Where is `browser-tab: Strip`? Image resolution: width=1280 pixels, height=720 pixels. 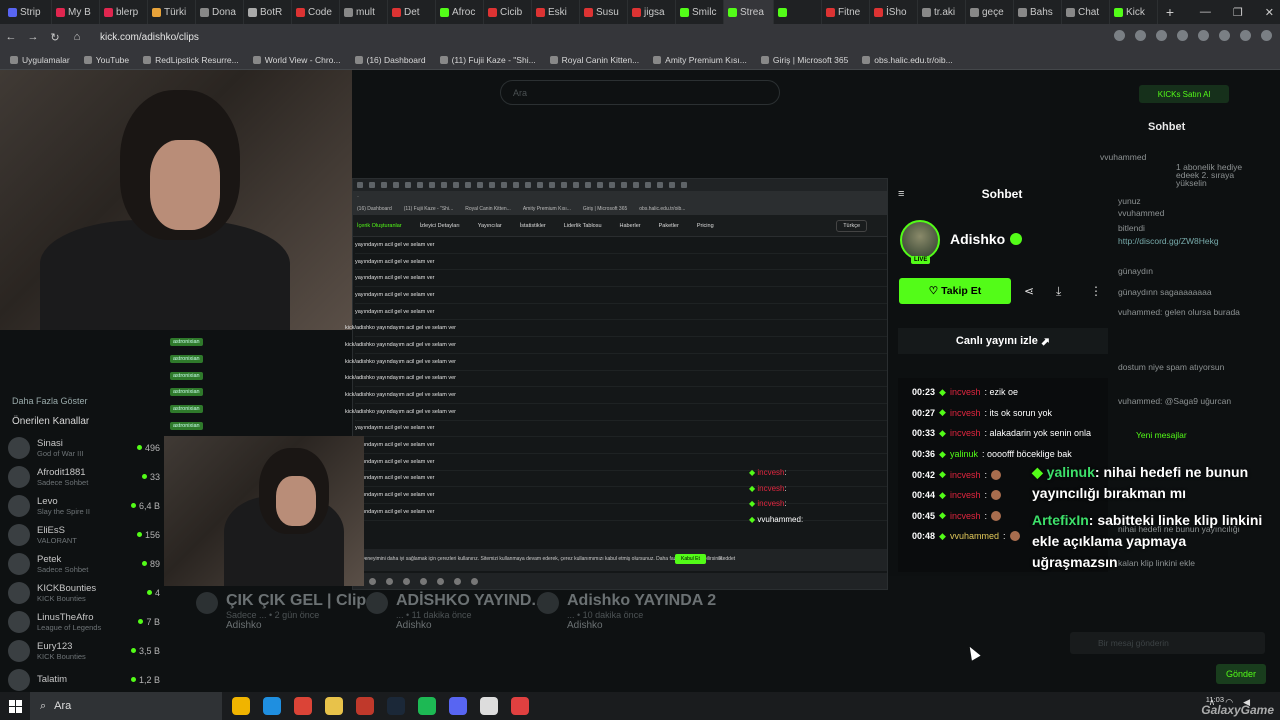 browser-tab: Strip is located at coordinates (28, 12).